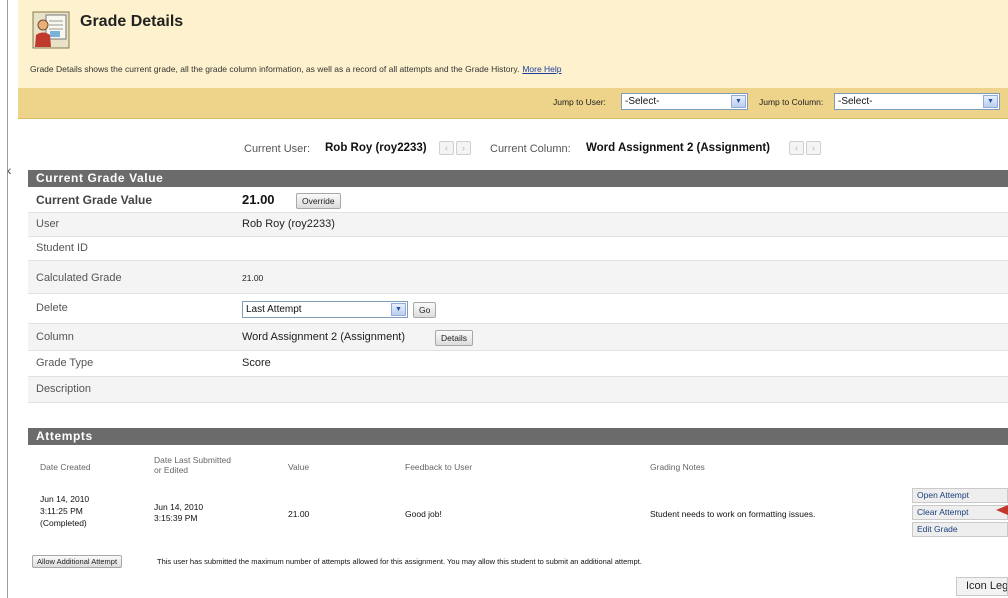 The width and height of the screenshot is (1008, 598). I want to click on current-column-label: Current Column:, so click(530, 149).